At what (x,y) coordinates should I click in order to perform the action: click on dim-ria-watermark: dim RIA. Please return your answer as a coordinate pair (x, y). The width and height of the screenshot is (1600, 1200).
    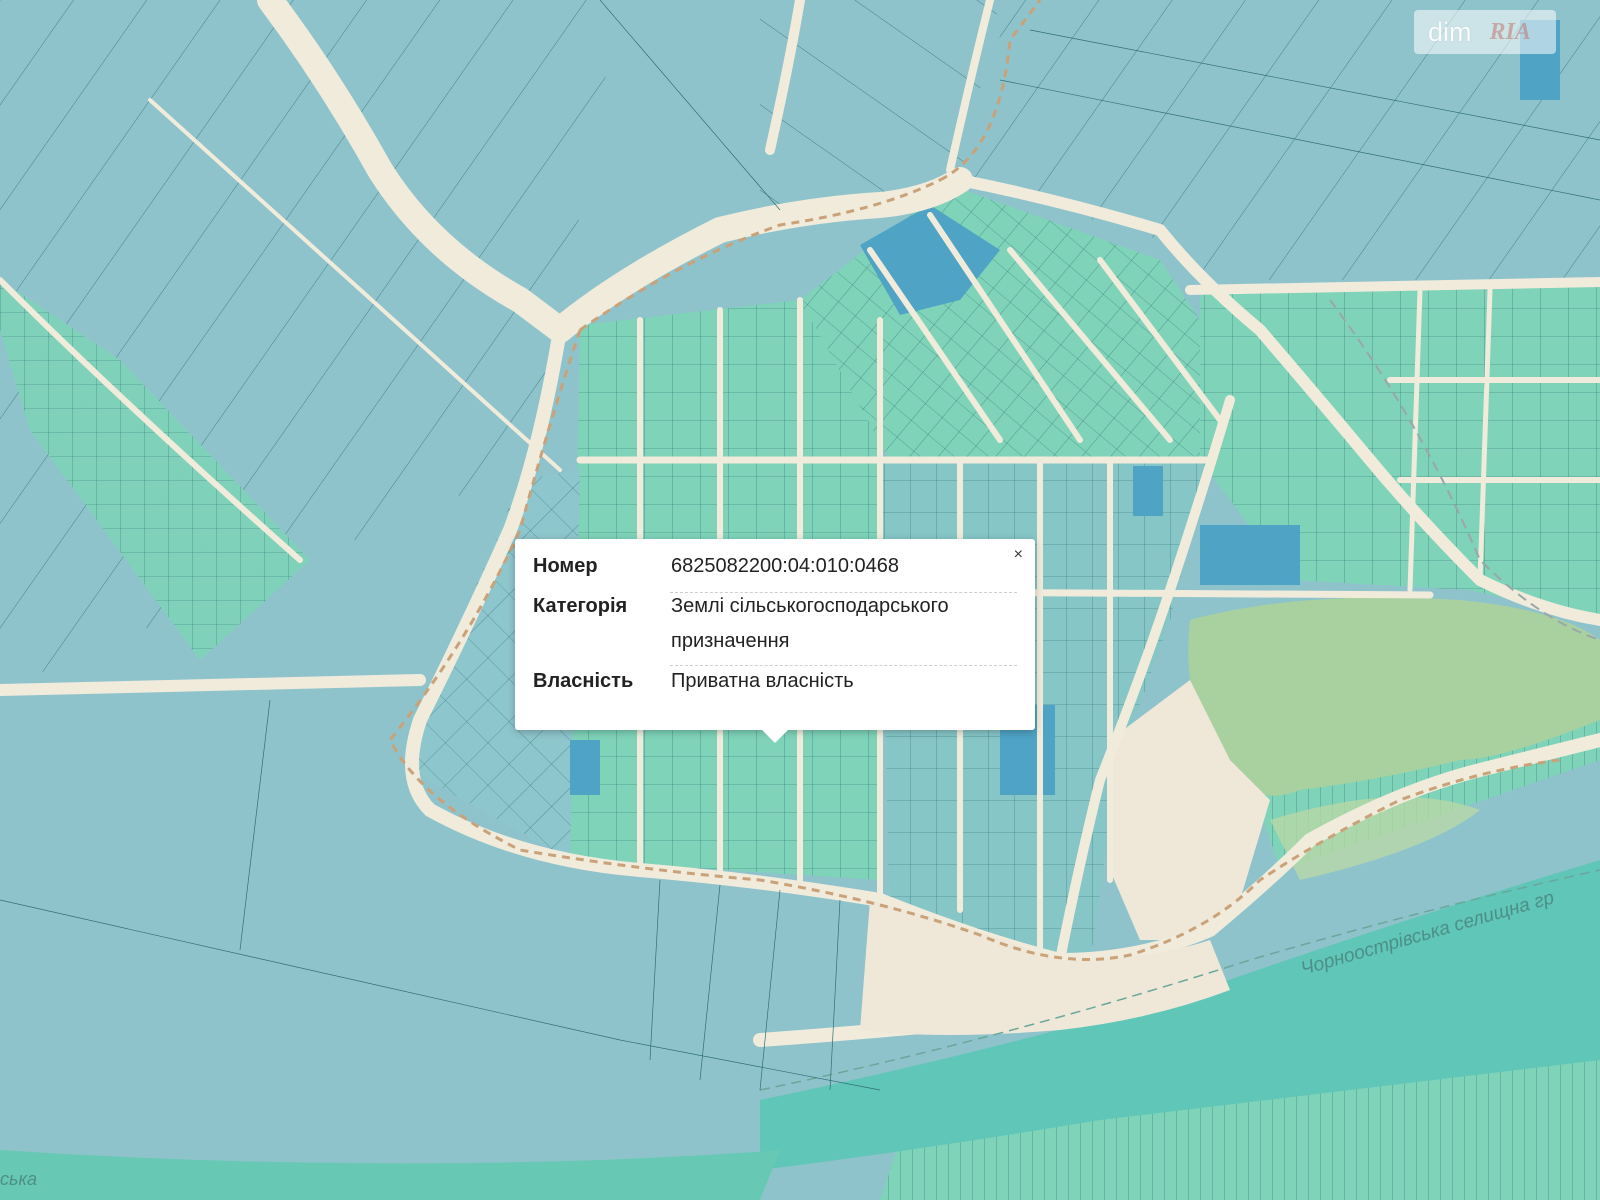
    Looking at the image, I should click on (1485, 32).